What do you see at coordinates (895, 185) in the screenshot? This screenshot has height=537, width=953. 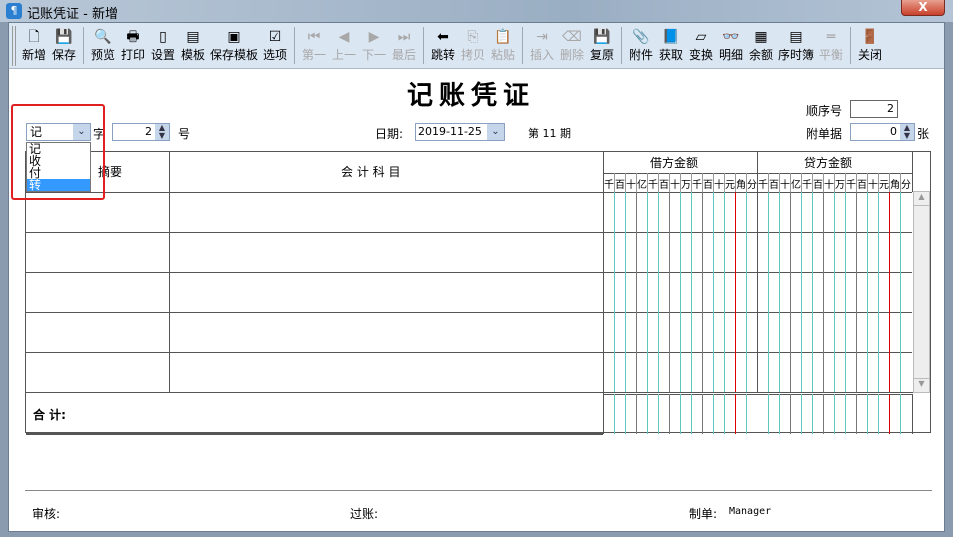 I see `digit-header: 角` at bounding box center [895, 185].